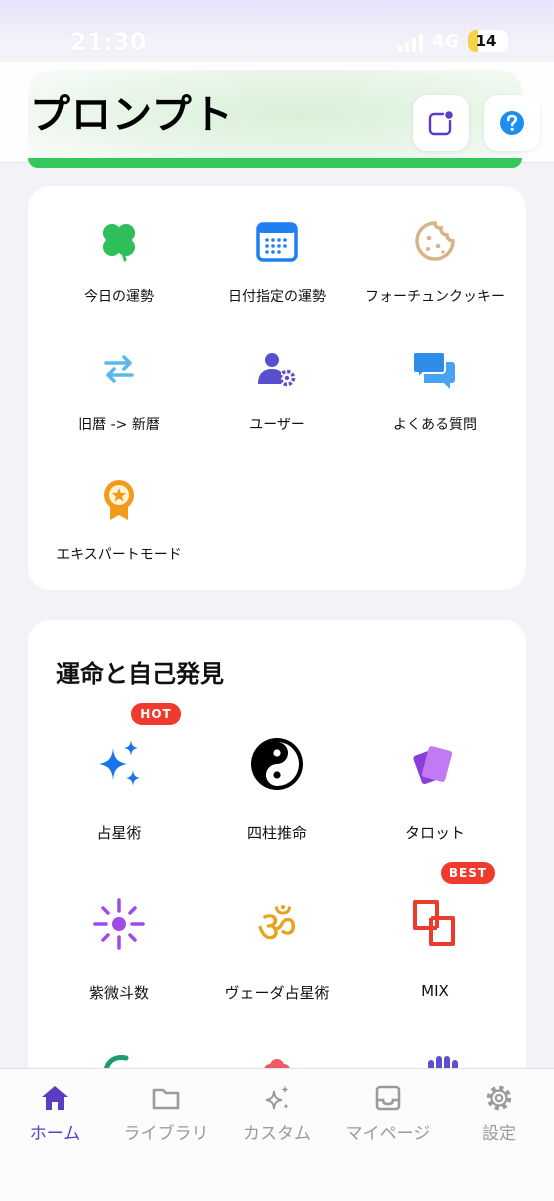 The image size is (554, 1201). I want to click on notification-dot-icon, so click(441, 122).